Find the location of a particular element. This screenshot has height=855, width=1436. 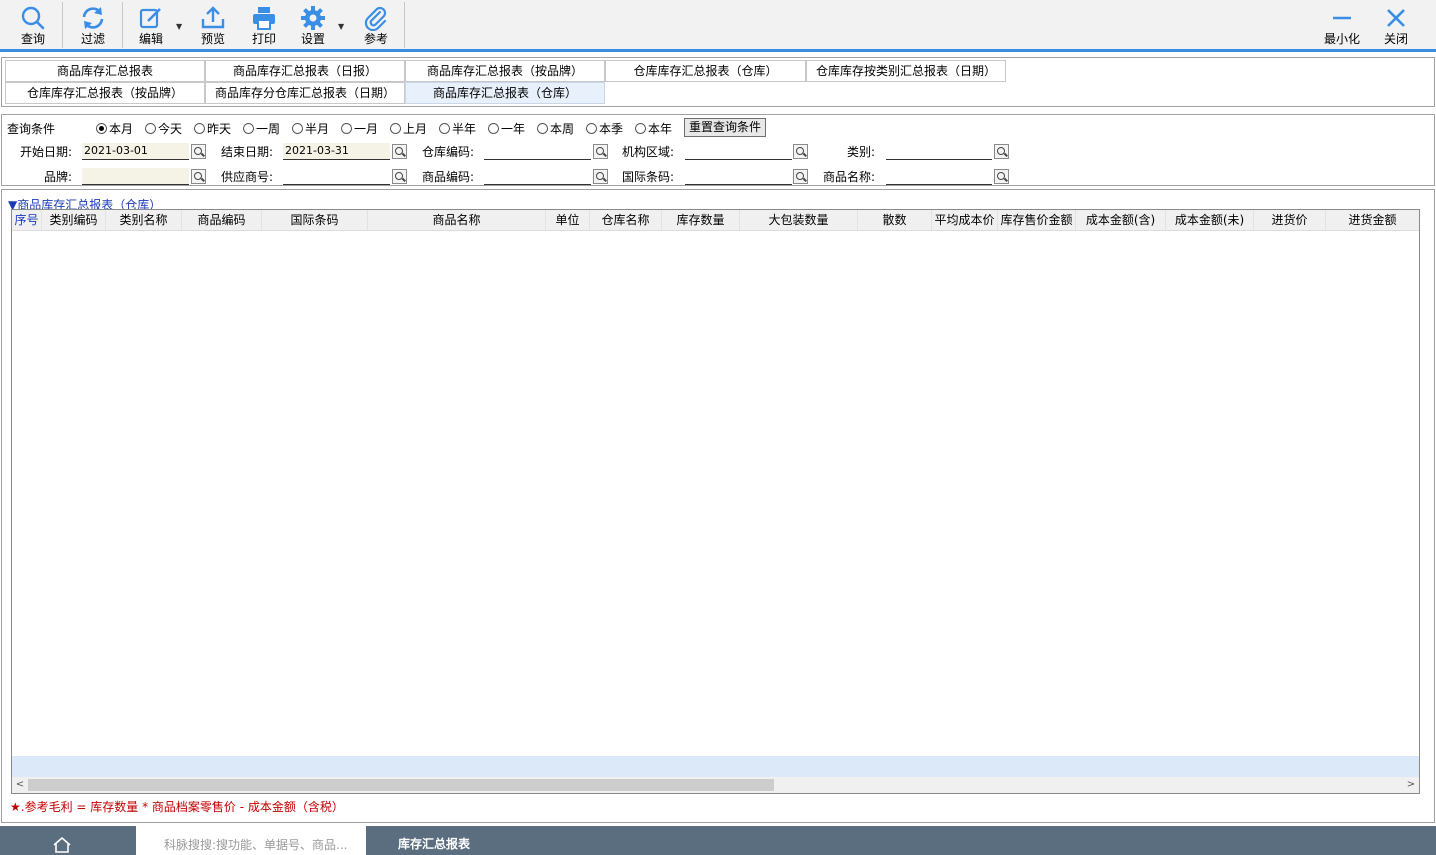

supplier-lookup-icon is located at coordinates (399, 176).